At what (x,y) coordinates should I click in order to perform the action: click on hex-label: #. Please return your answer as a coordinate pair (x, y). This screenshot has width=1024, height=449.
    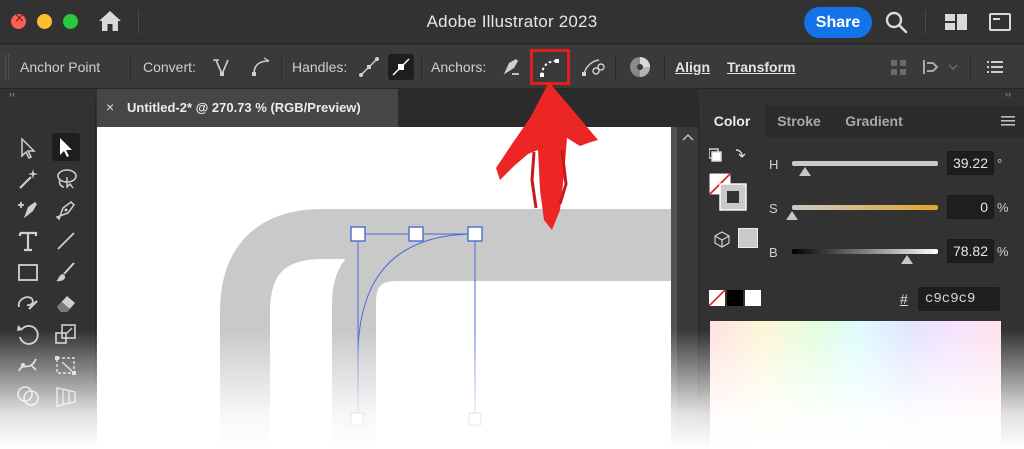
    Looking at the image, I should click on (904, 299).